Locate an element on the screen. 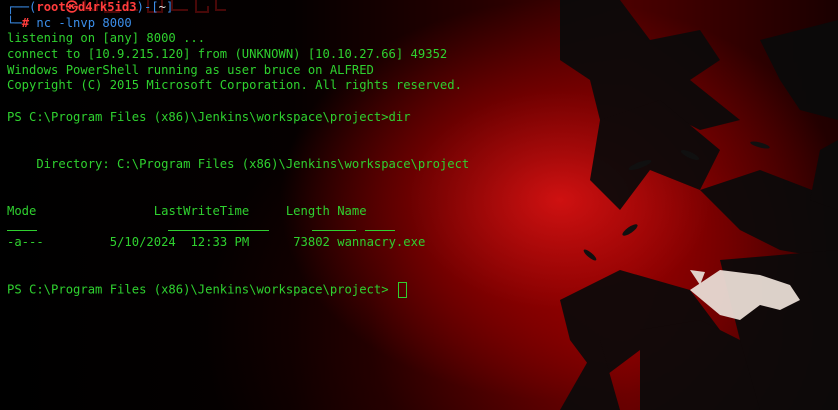 The width and height of the screenshot is (838, 410). row-date: 5/10/2024 is located at coordinates (142, 242).